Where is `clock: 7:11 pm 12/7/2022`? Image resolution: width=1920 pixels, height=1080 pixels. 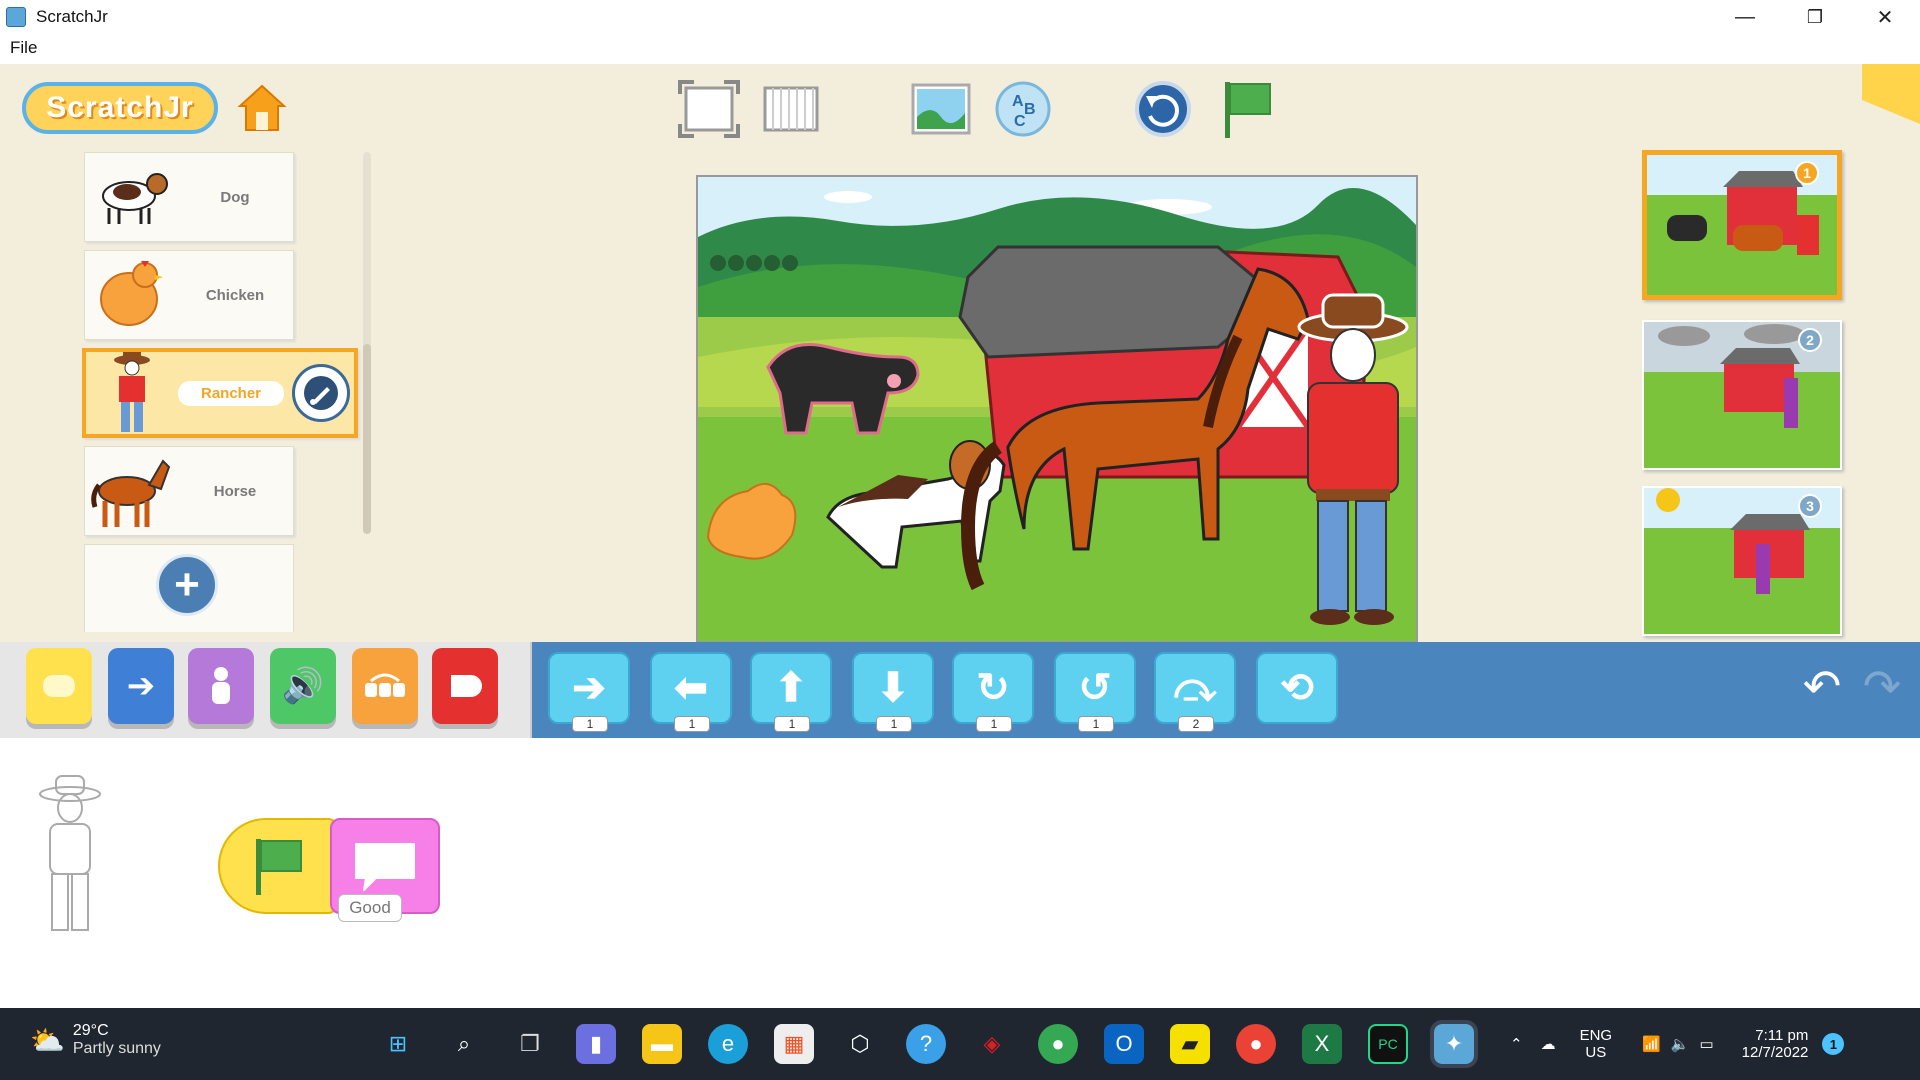 clock: 7:11 pm 12/7/2022 is located at coordinates (1775, 1044).